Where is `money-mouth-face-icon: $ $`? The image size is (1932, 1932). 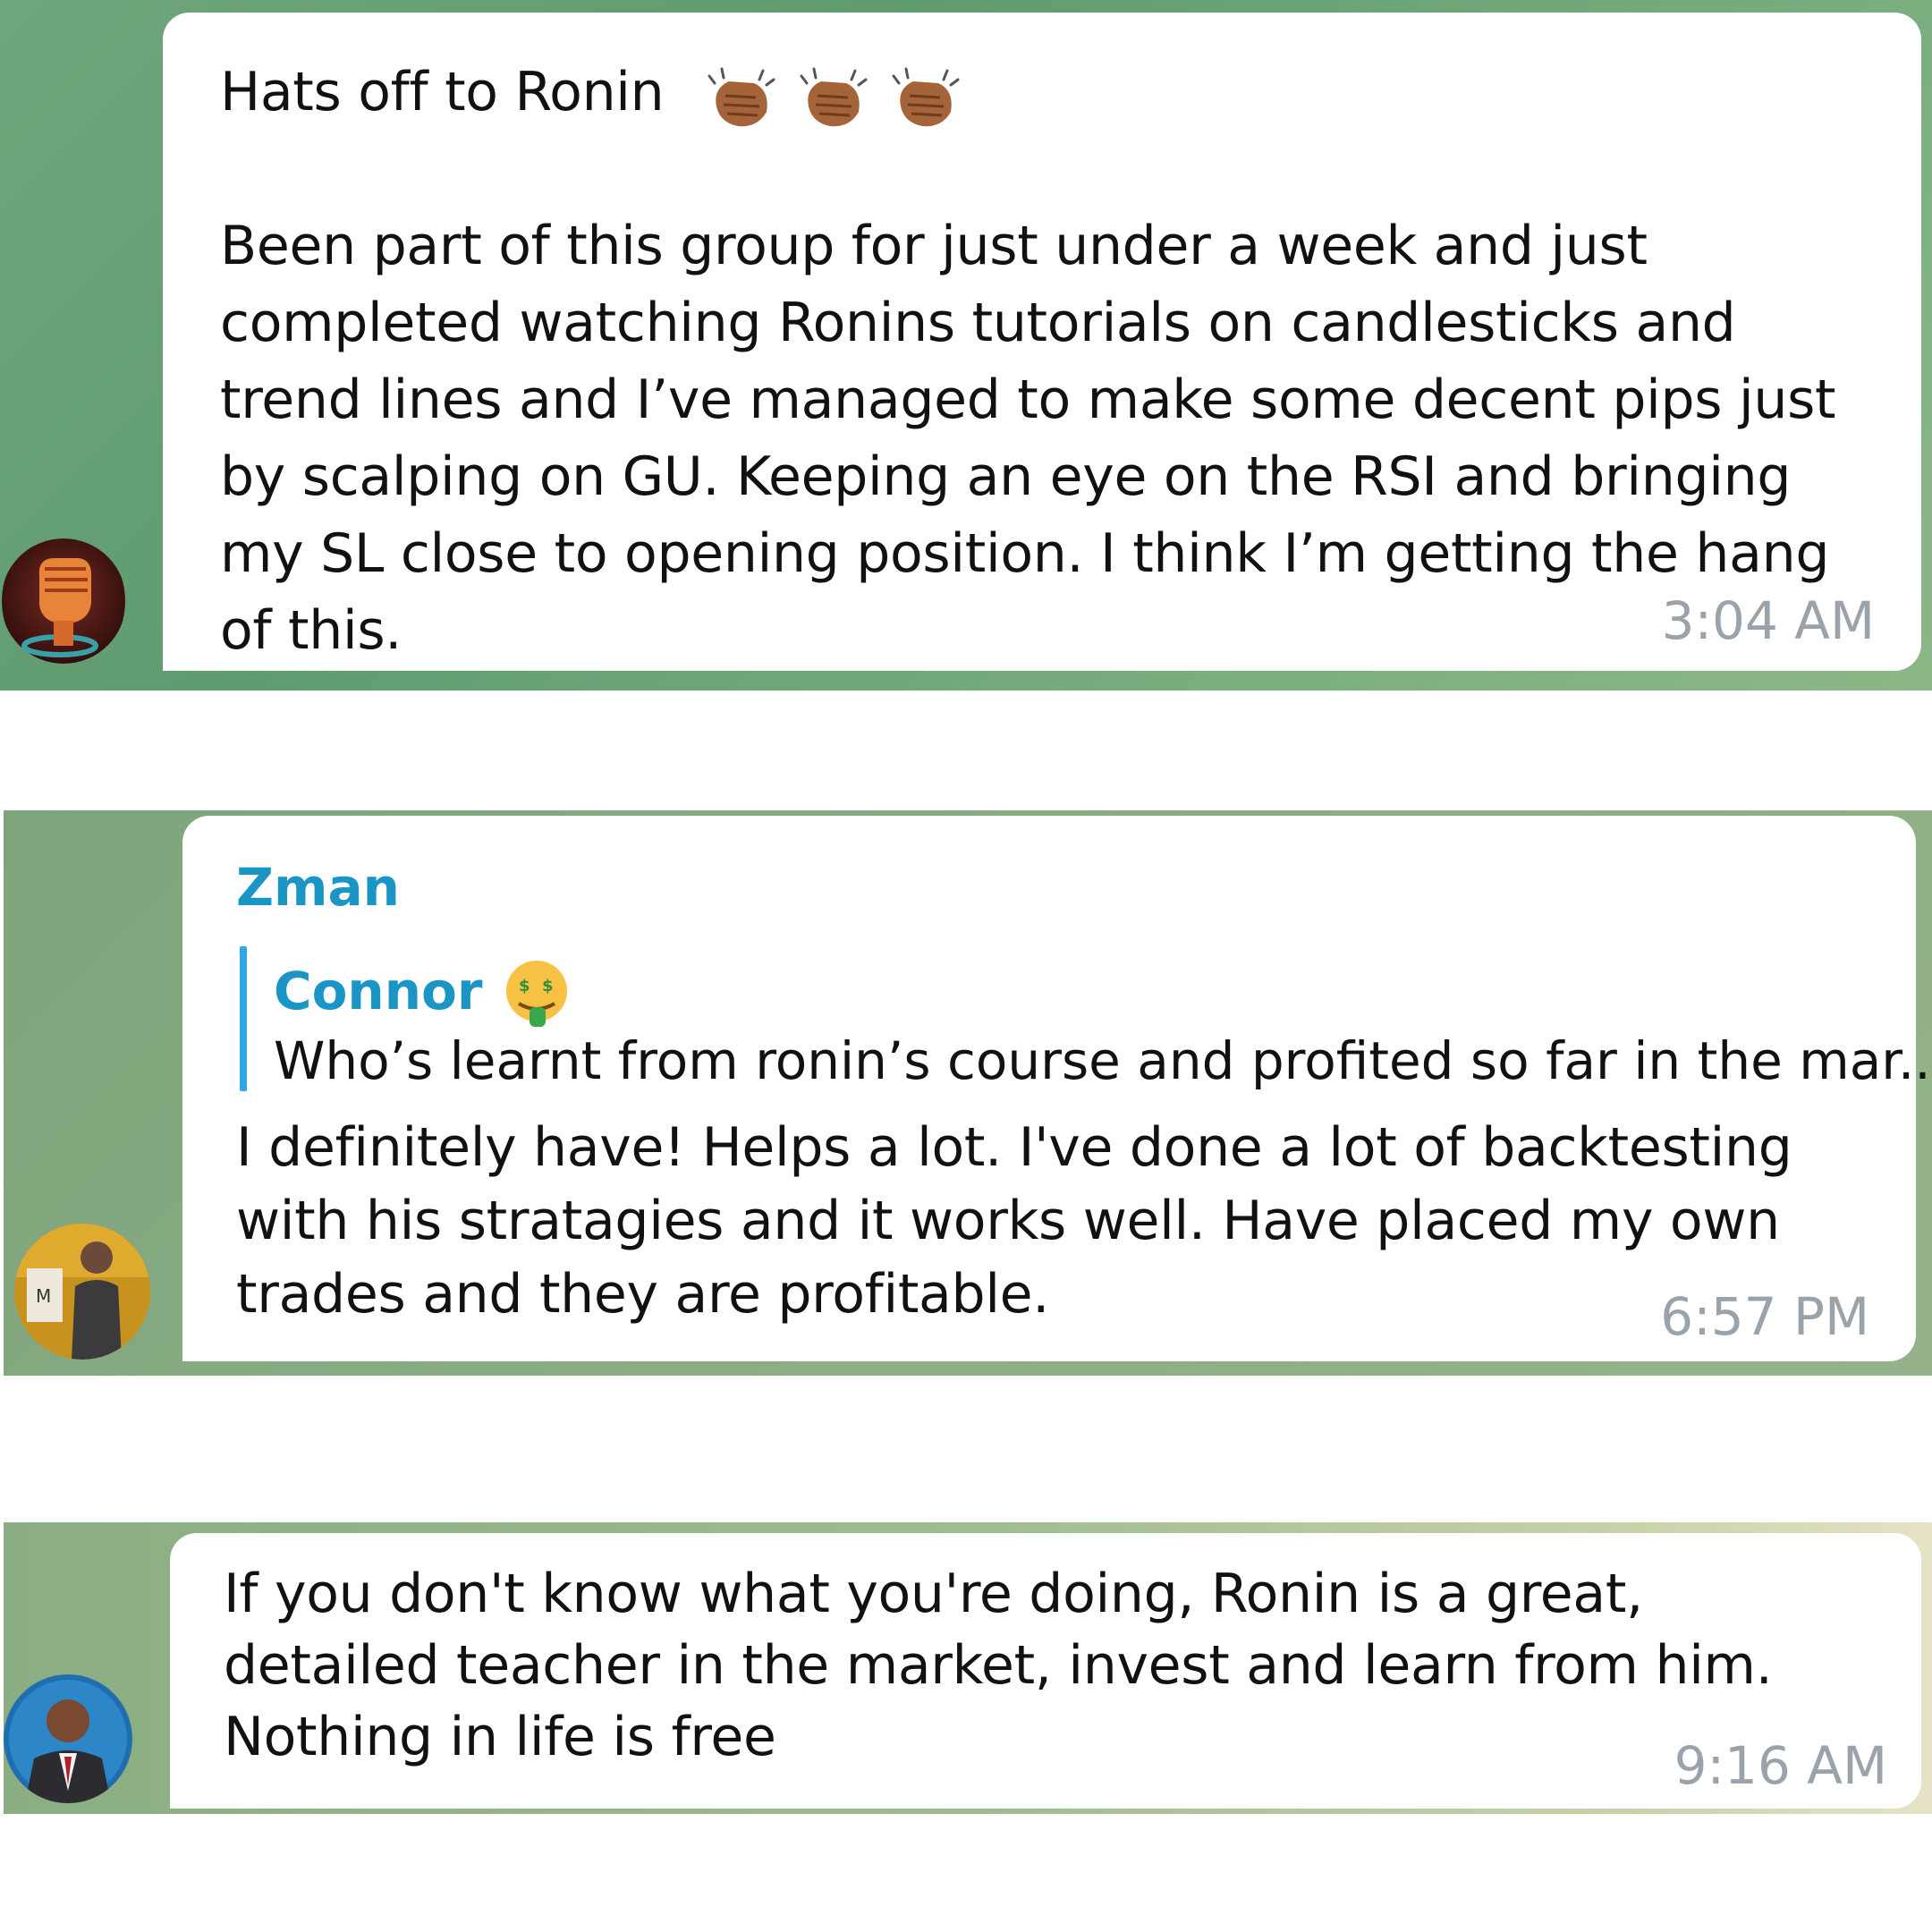
money-mouth-face-icon: $ $ is located at coordinates (536, 994).